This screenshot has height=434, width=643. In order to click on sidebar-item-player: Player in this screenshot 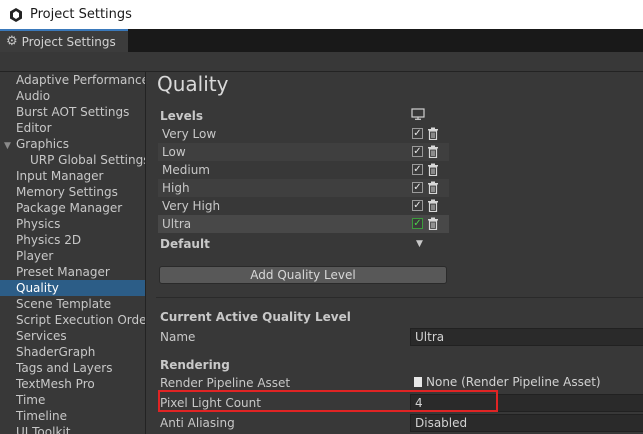, I will do `click(72, 256)`.